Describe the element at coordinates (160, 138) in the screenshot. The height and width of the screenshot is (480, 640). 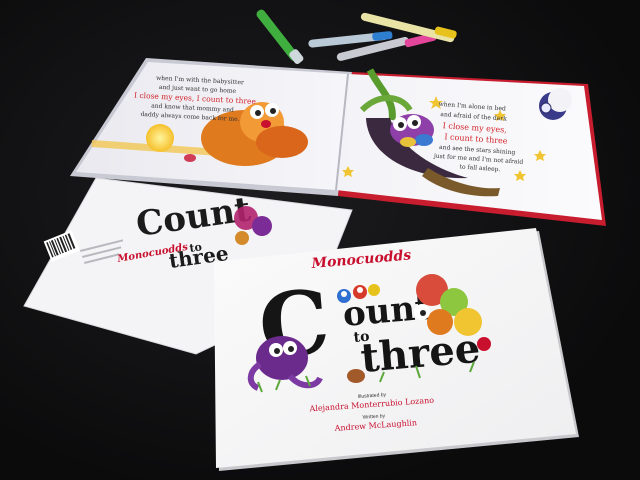
I see `sun-illustration` at that location.